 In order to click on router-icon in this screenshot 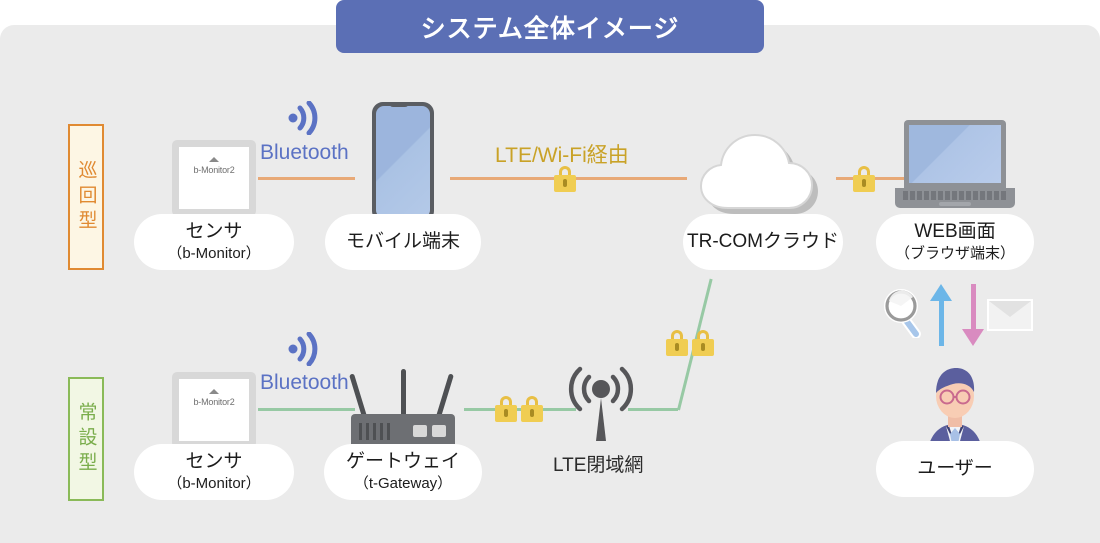, I will do `click(402, 410)`.